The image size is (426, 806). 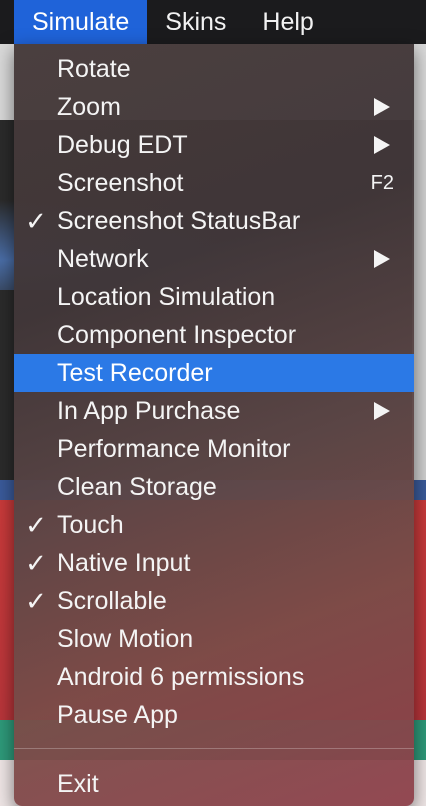 What do you see at coordinates (125, 638) in the screenshot?
I see `menu-item-label: Slow Motion` at bounding box center [125, 638].